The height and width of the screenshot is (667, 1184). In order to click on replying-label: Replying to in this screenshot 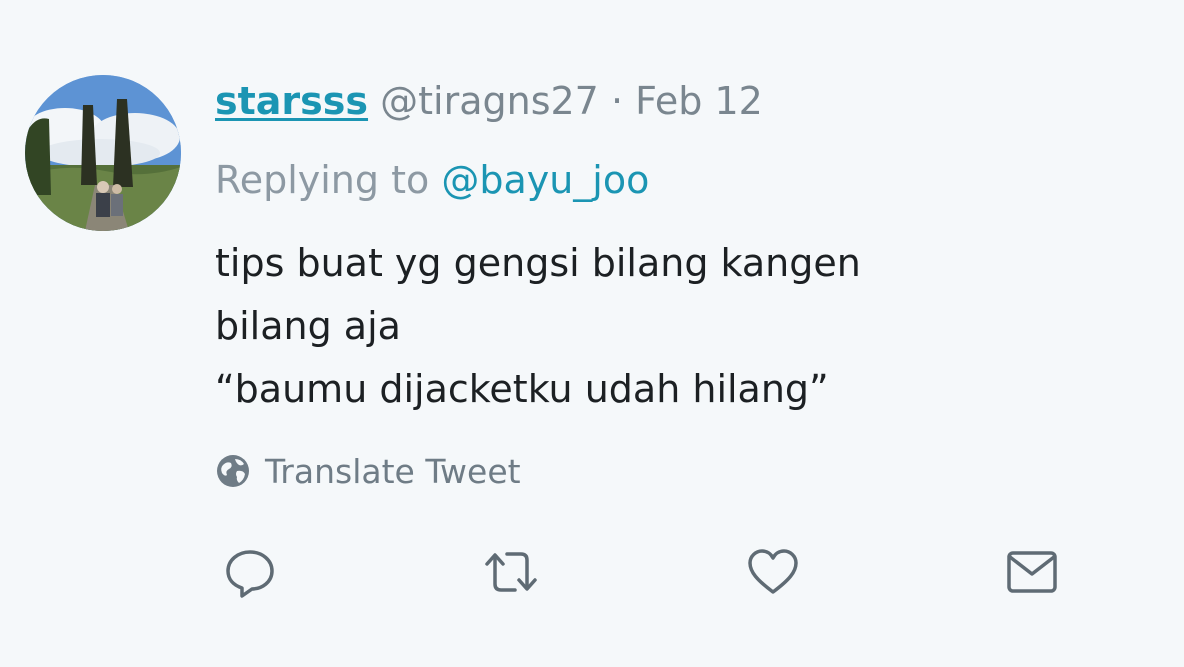, I will do `click(322, 180)`.